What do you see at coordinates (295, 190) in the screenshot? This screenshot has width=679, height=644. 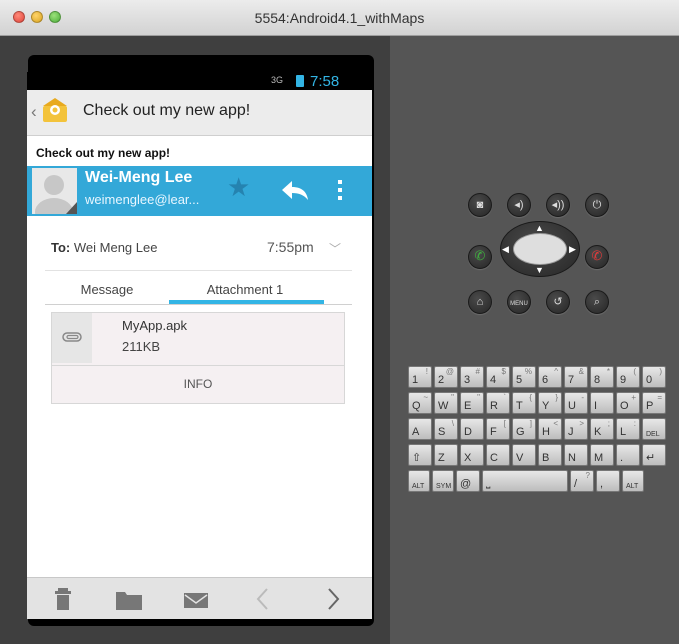 I see `reply-icon` at bounding box center [295, 190].